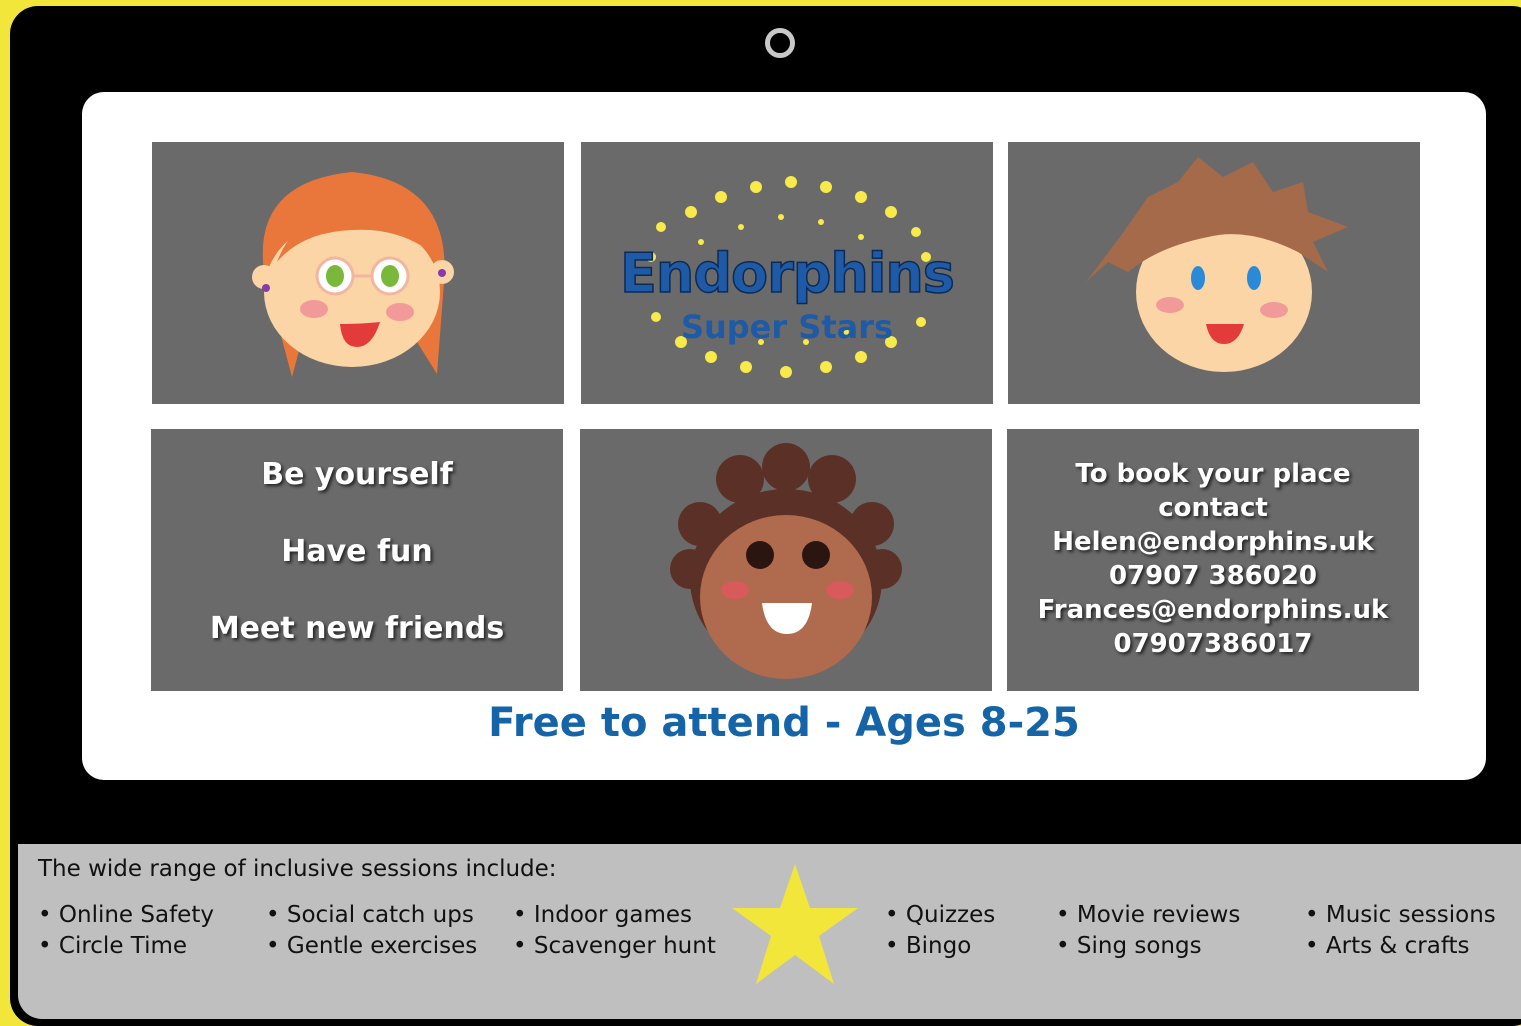 This screenshot has width=1521, height=1026. I want to click on girl-face-icon, so click(353, 274).